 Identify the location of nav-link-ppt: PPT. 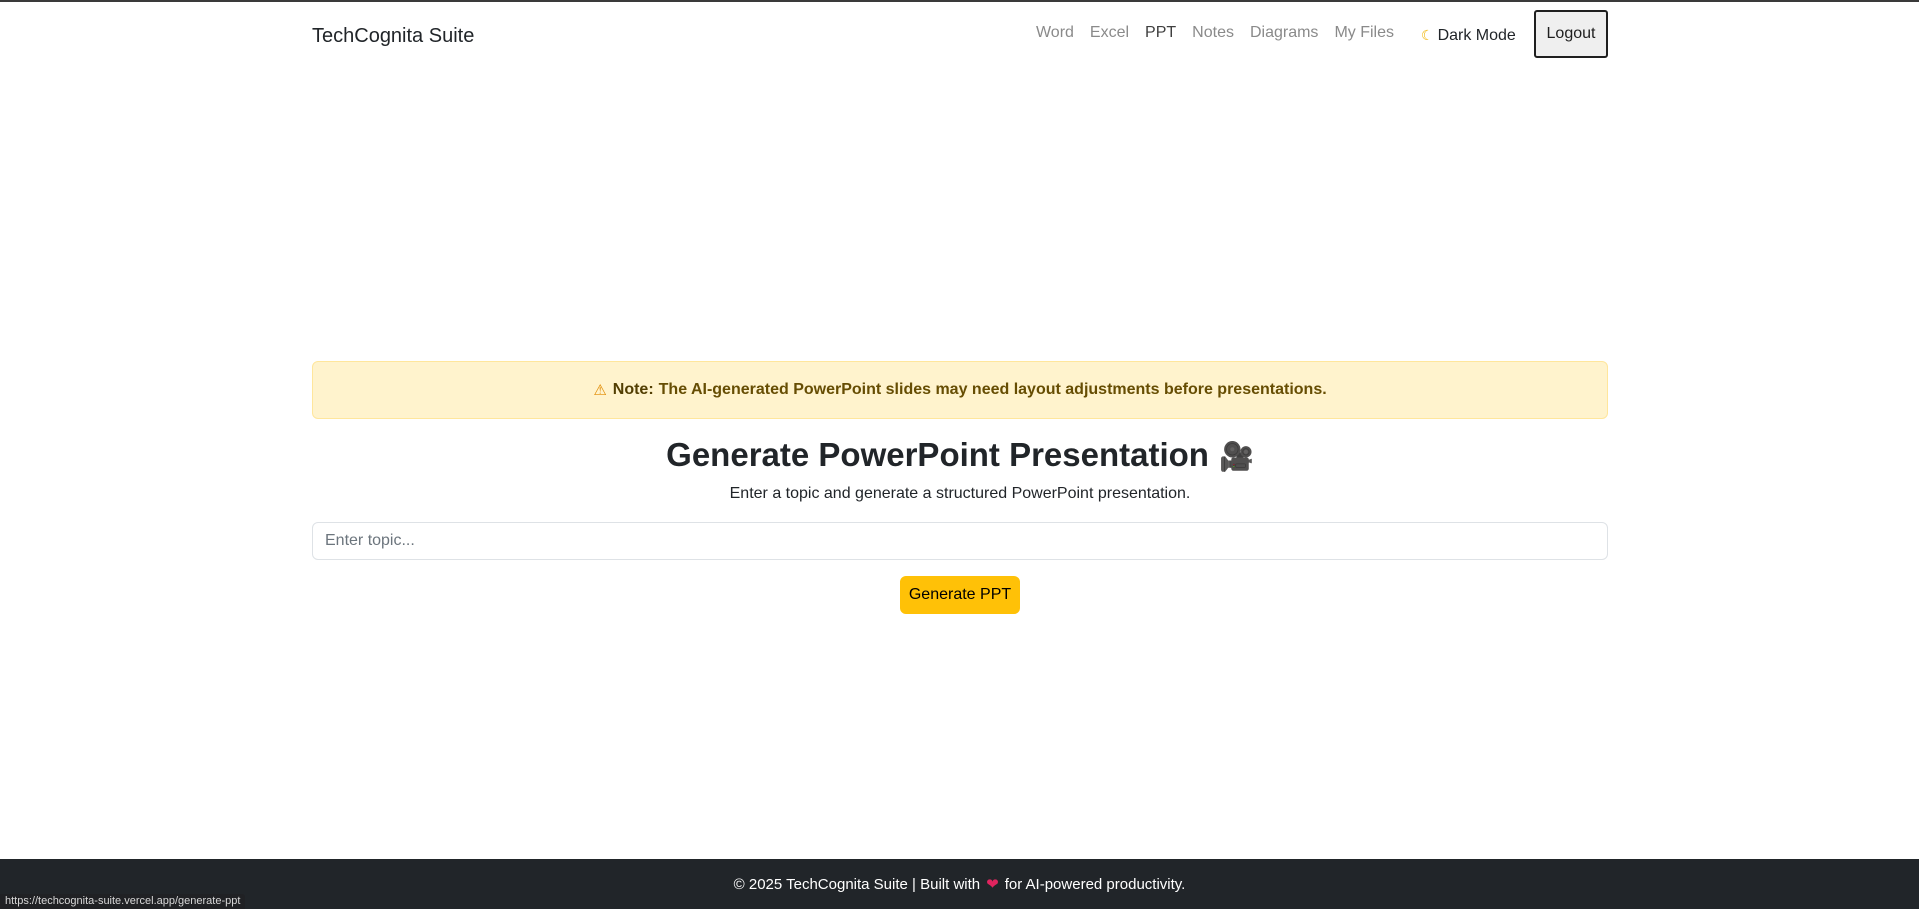
(1160, 33).